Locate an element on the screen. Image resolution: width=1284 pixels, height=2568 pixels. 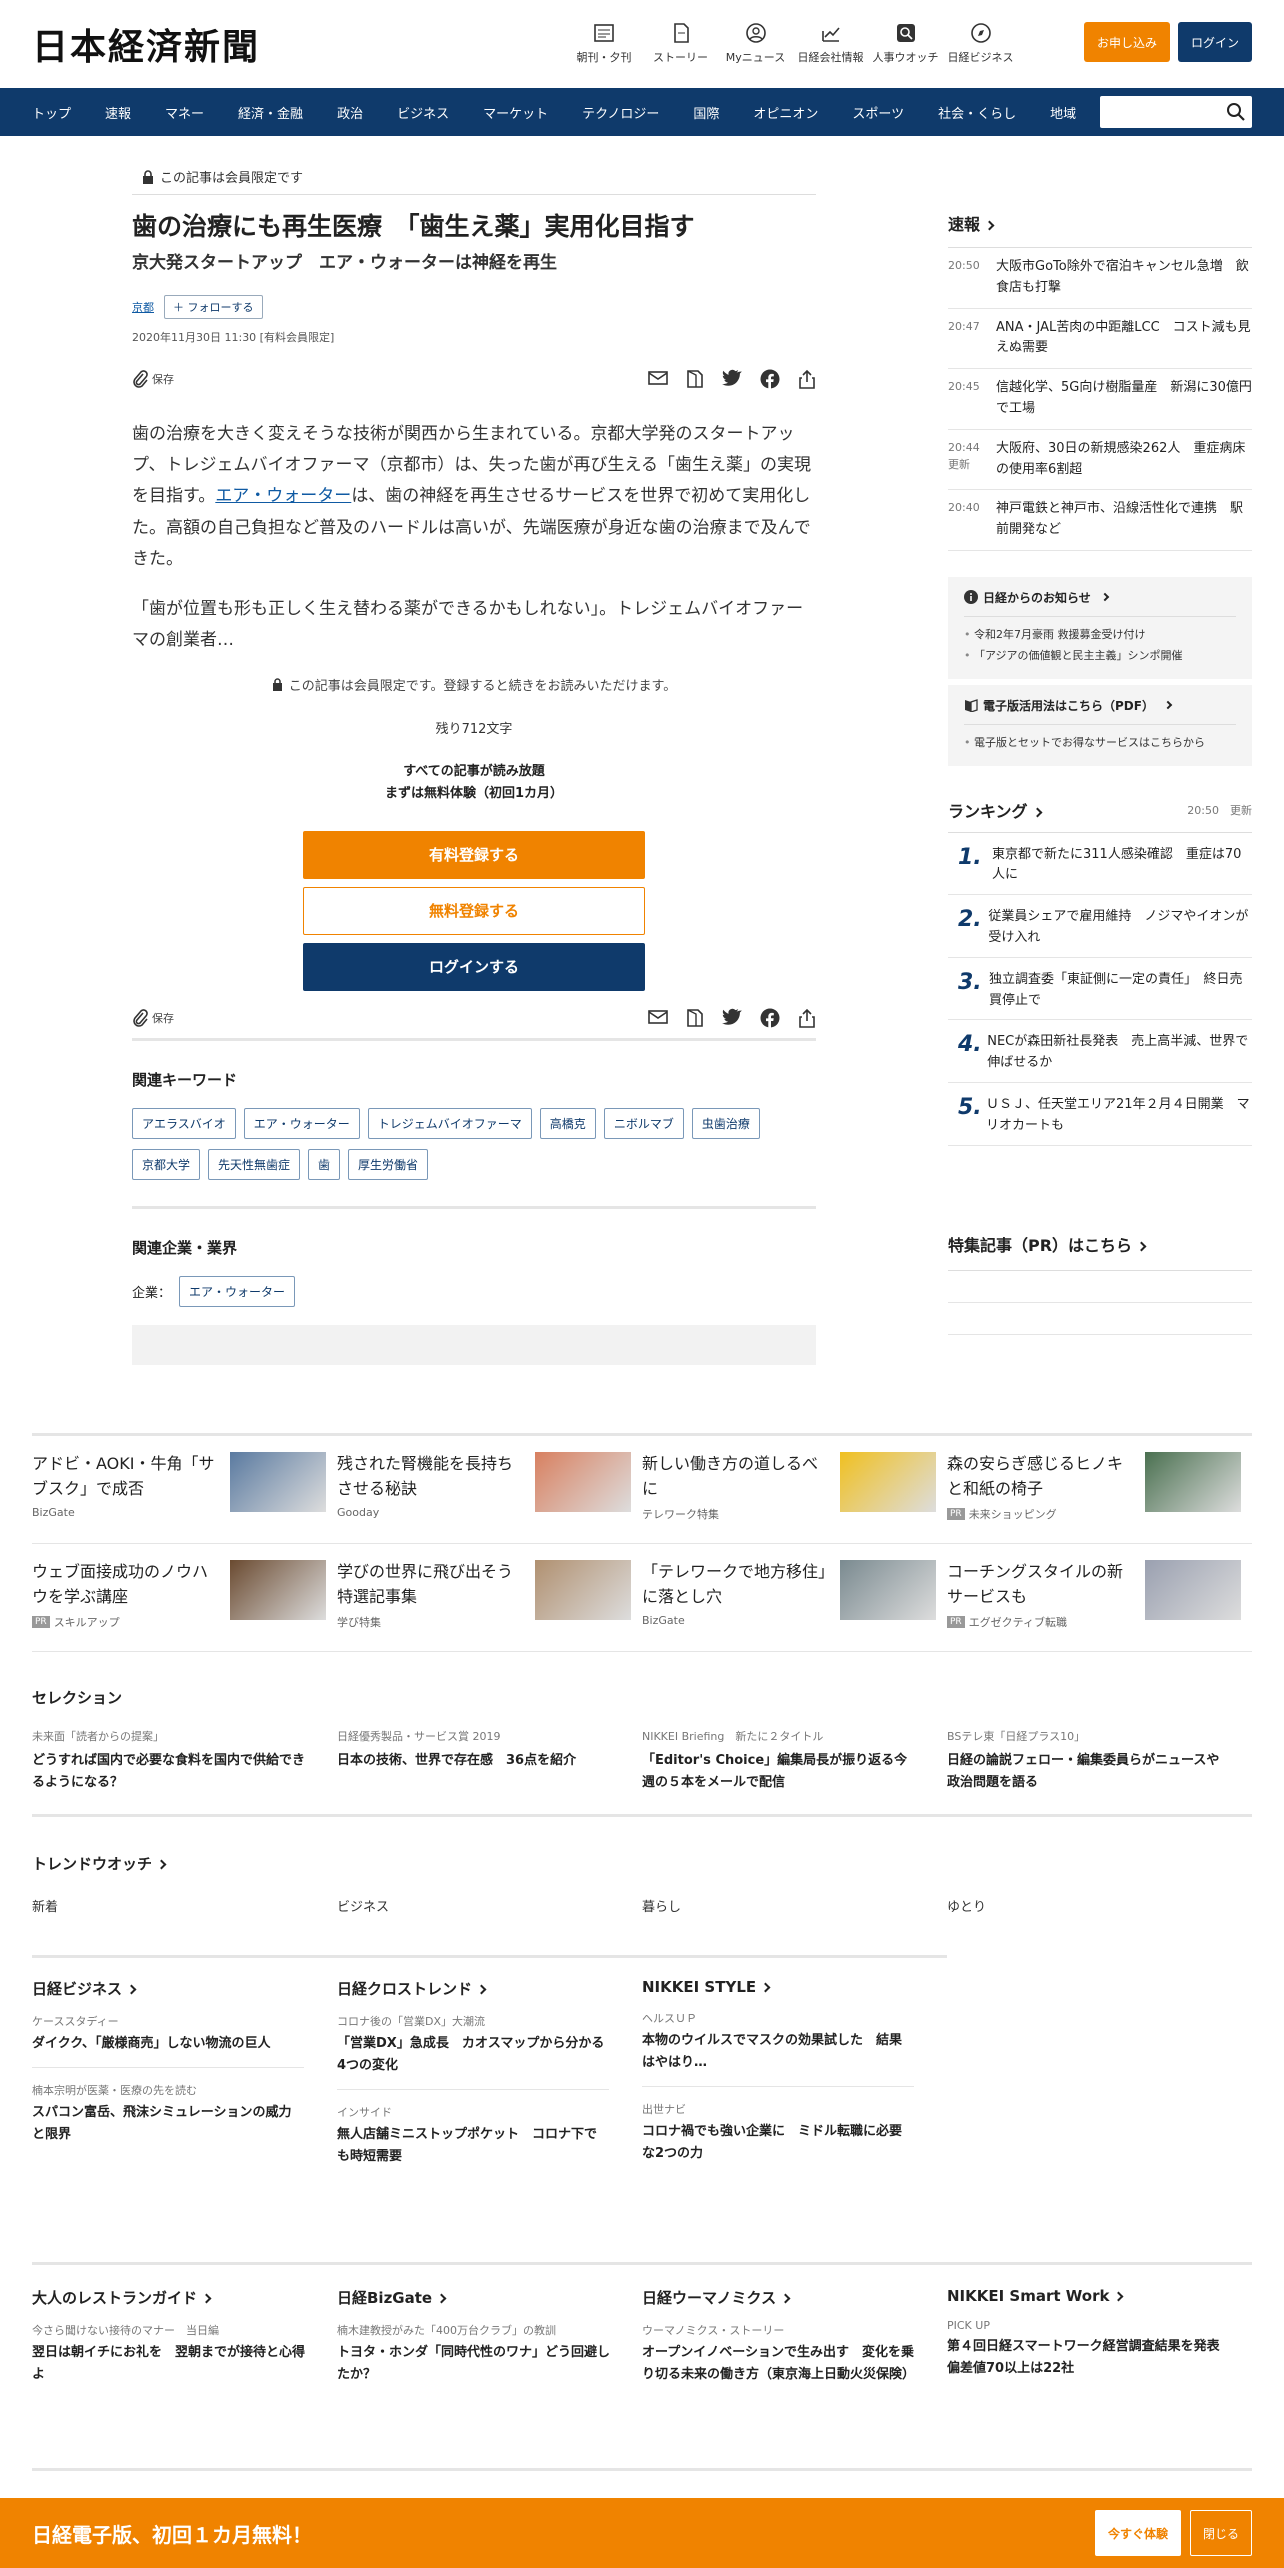
promo-card: 新しい働き方の道しるべに テレワーク特集 is located at coordinates (794, 1490).